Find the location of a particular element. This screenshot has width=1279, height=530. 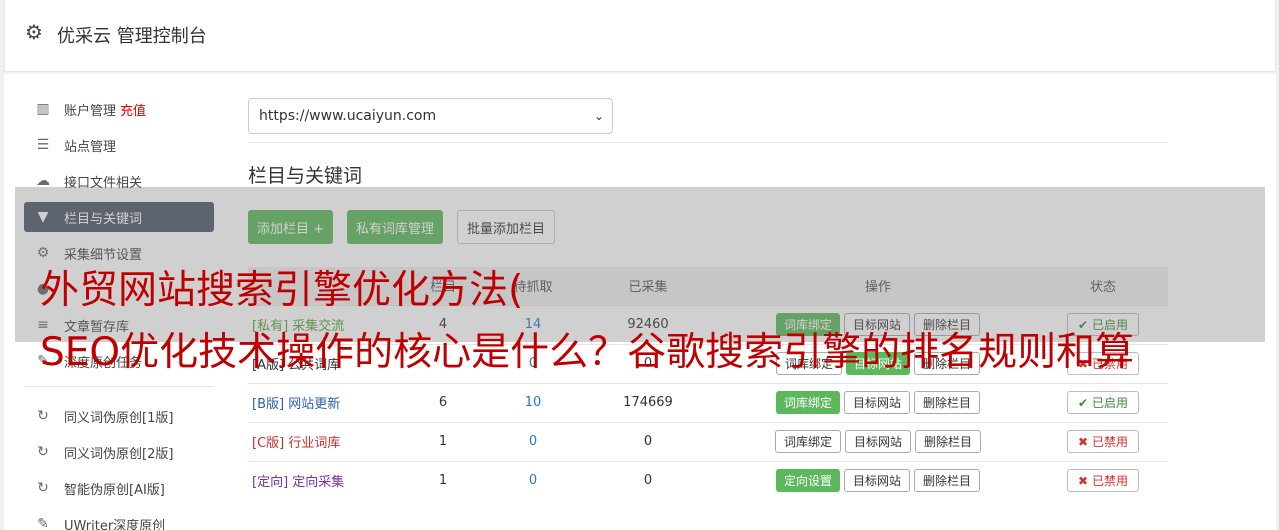

bar-chart-icon: ▥ is located at coordinates (43, 109).